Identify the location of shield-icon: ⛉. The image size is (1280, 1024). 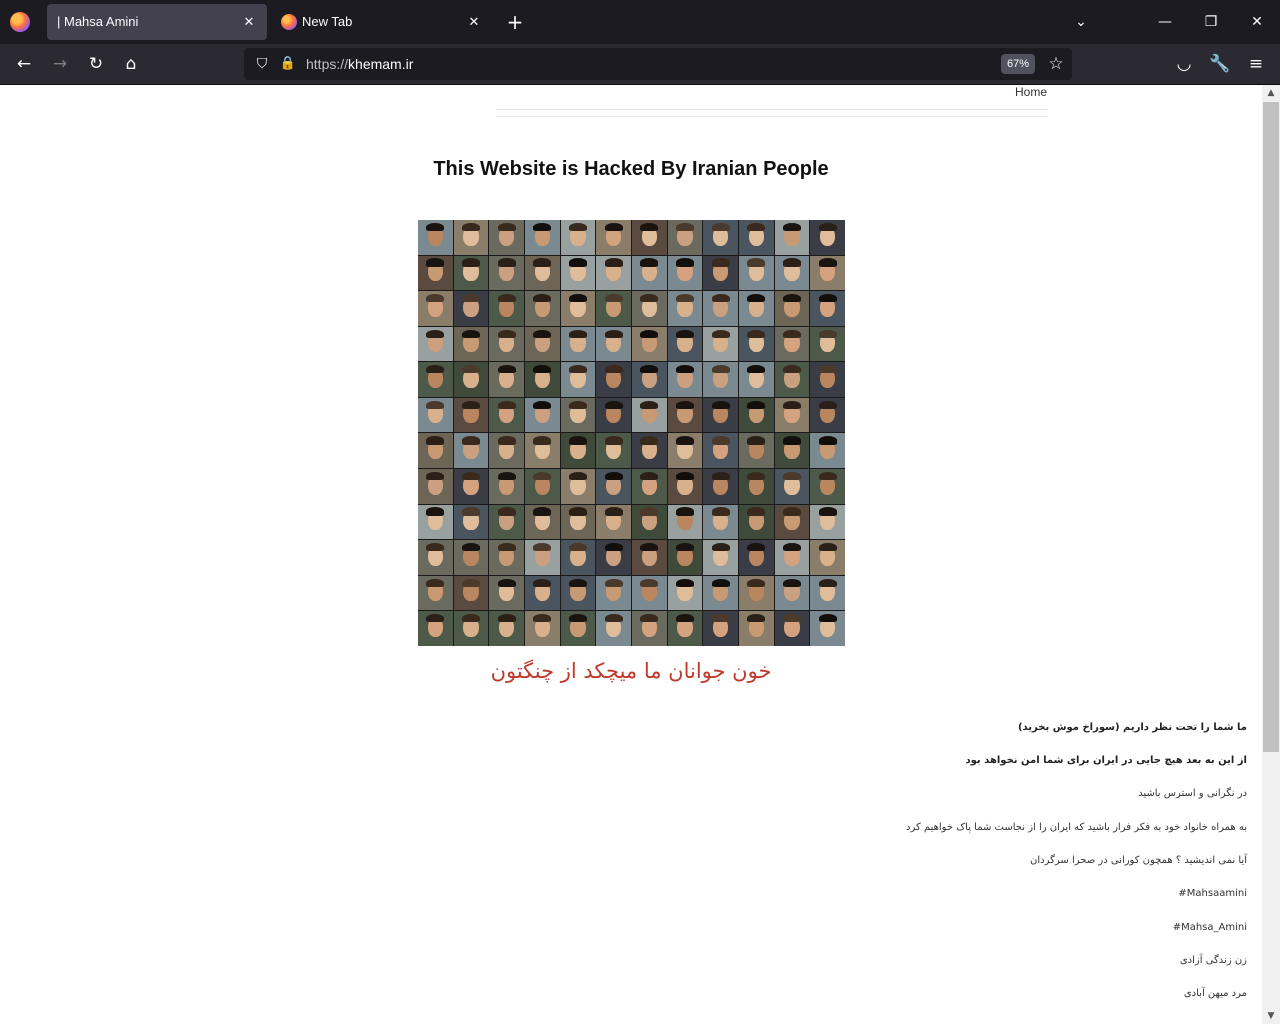
(262, 64).